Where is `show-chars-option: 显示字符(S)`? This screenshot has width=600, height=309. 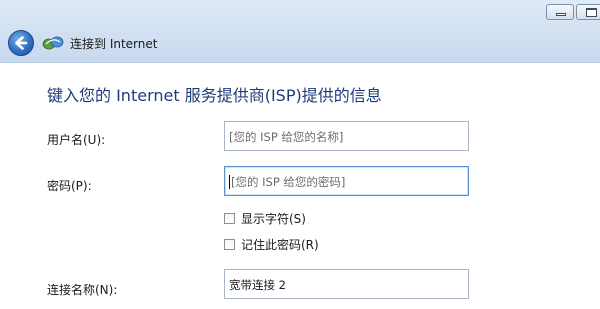 show-chars-option: 显示字符(S) is located at coordinates (265, 218).